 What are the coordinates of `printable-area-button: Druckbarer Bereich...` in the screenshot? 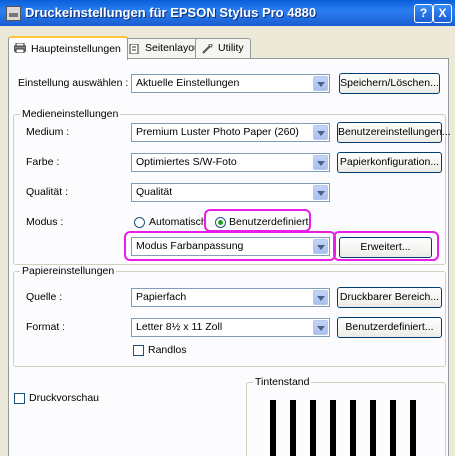 It's located at (389, 297).